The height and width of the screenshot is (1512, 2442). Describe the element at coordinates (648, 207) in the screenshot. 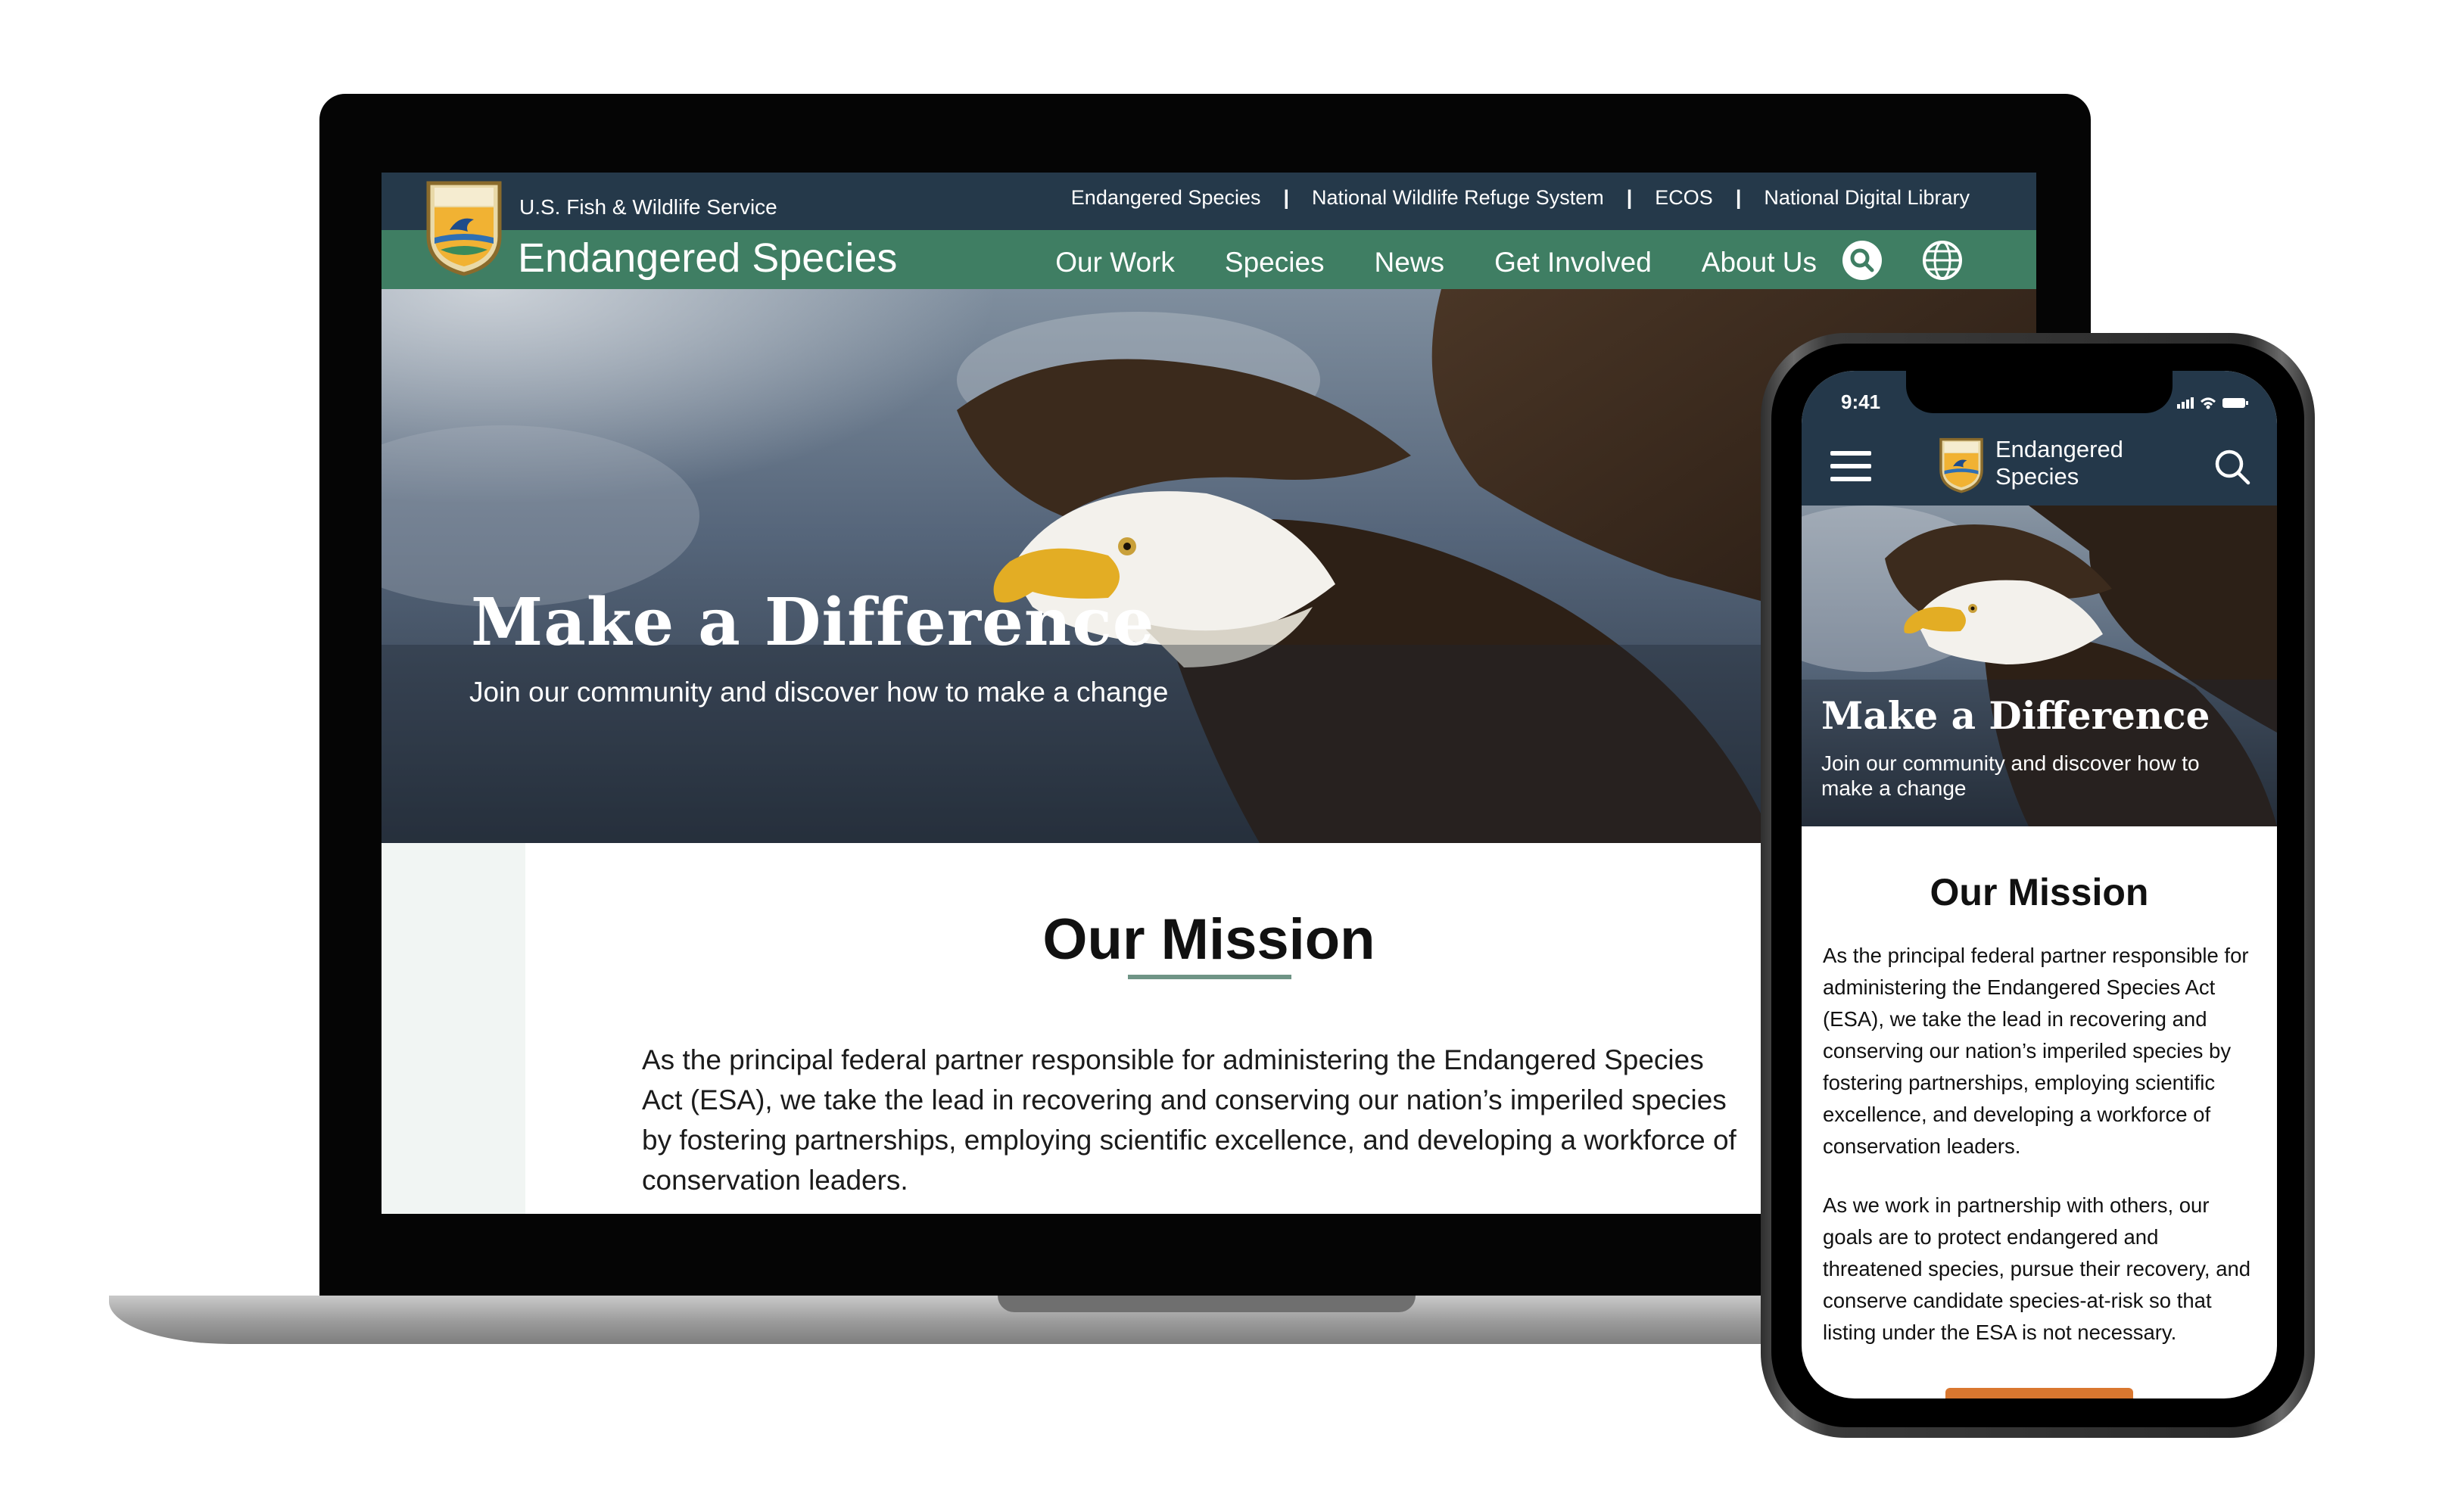

I see `agency-name: U.S. Fish & Wildlife Service` at that location.